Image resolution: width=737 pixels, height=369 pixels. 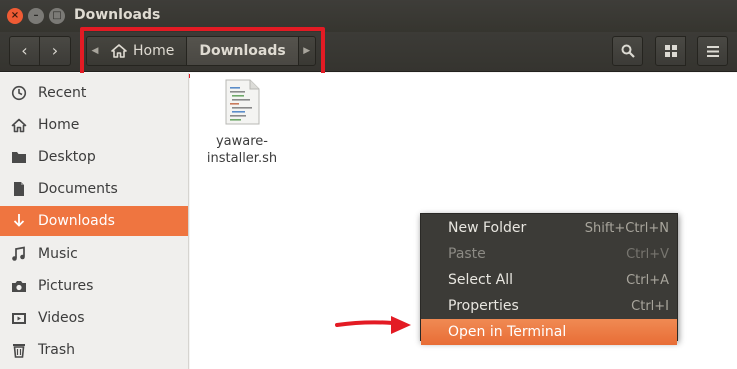 I want to click on sidebar-item-trash: Trash, so click(x=94, y=350).